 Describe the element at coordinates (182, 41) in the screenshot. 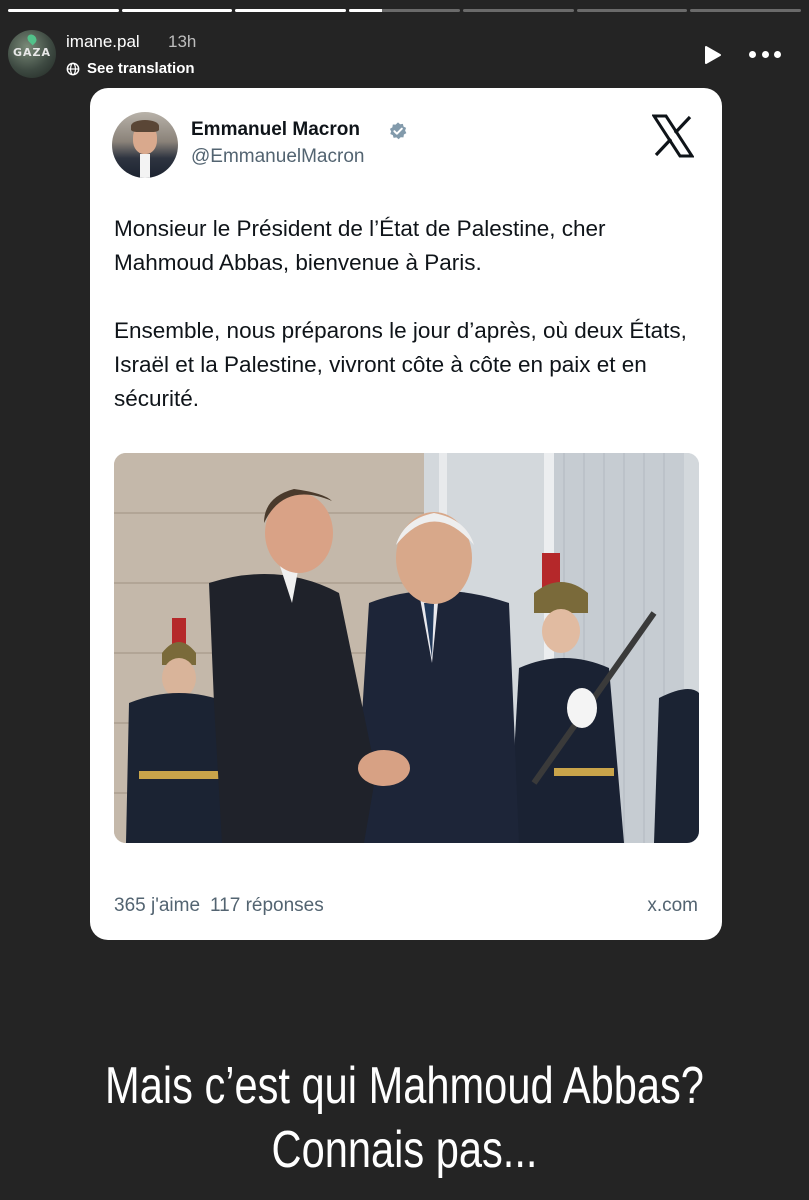

I see `post-time: 13h` at that location.